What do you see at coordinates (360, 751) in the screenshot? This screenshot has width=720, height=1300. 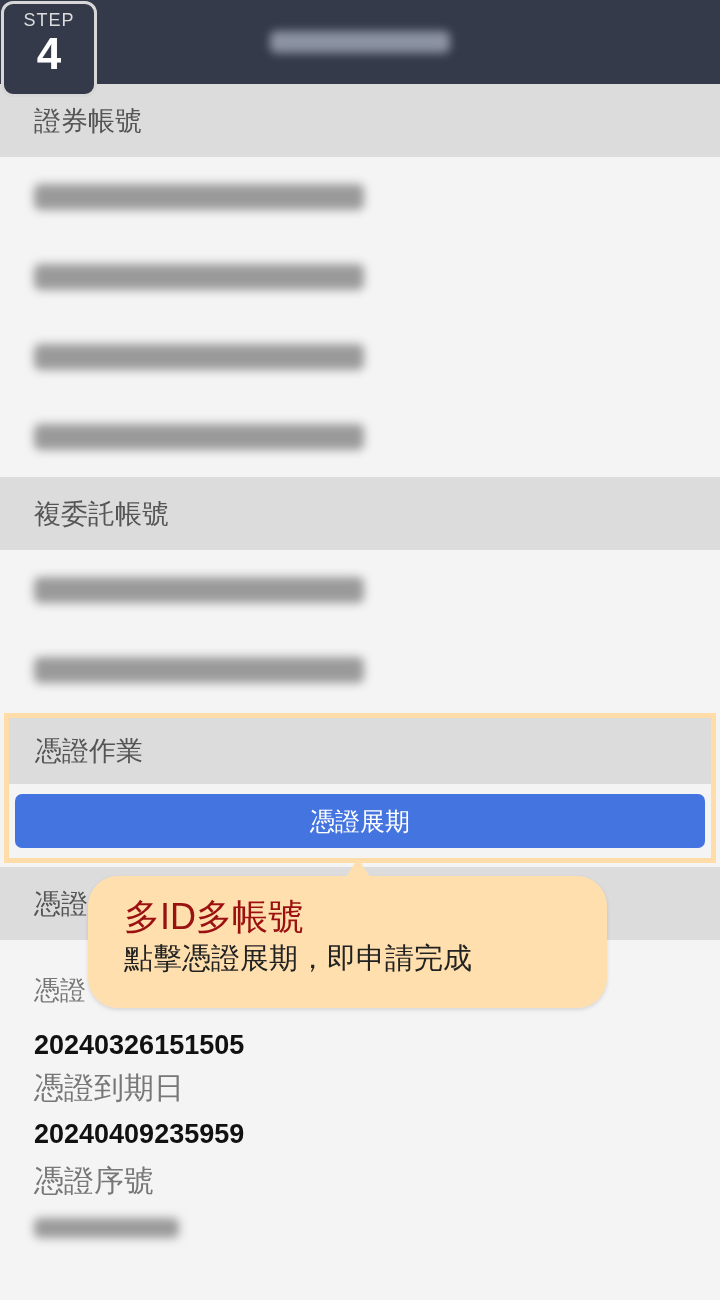 I see `section-header: 憑證作業` at bounding box center [360, 751].